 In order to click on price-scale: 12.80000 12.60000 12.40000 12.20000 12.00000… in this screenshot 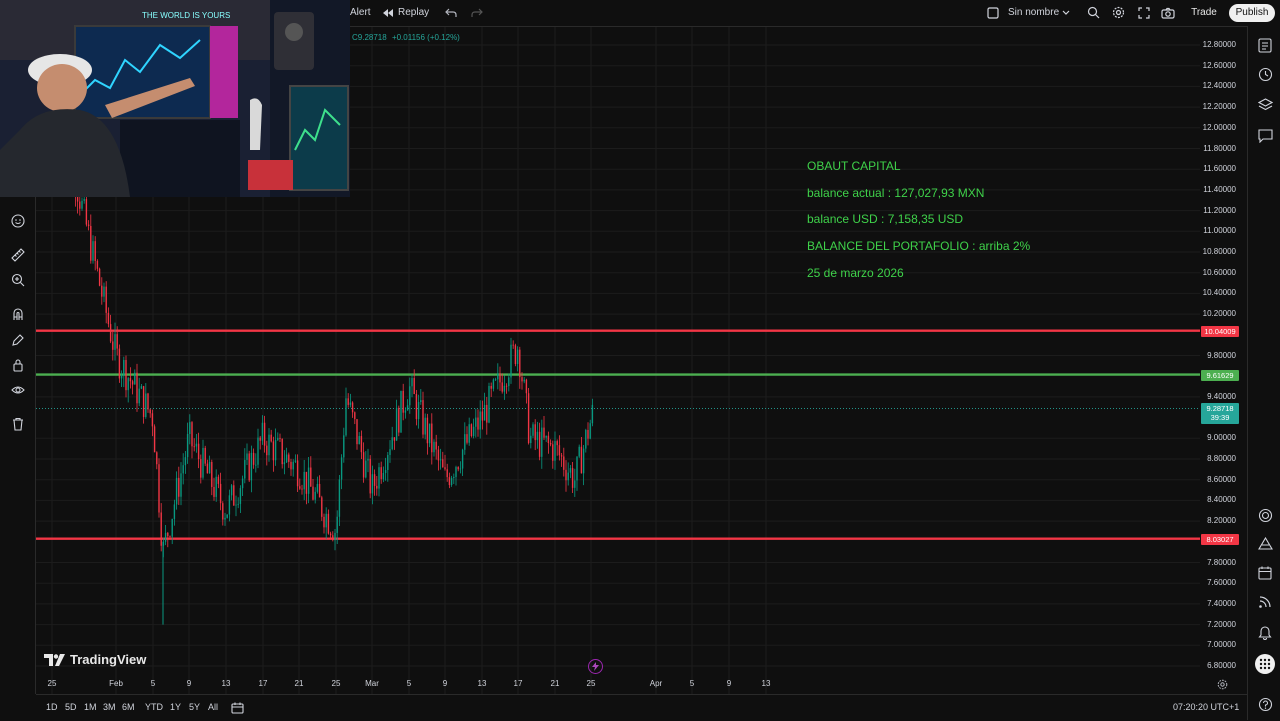, I will do `click(1223, 360)`.